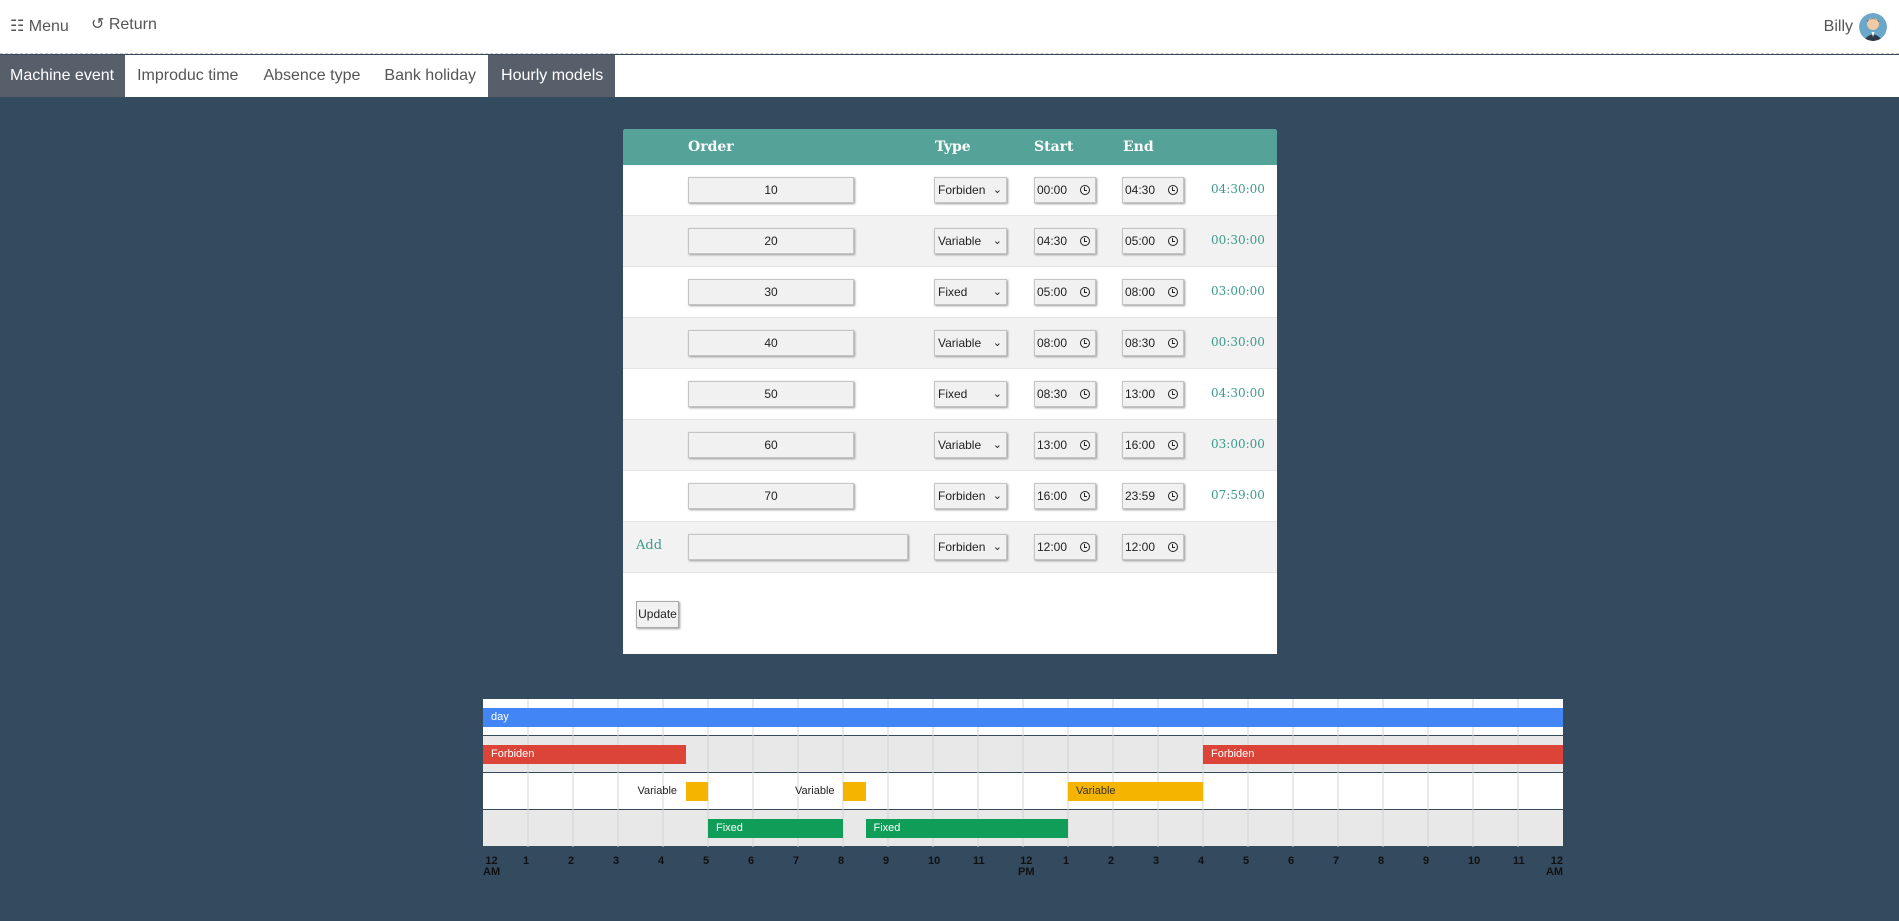  I want to click on start-time-input: 16:00, so click(1065, 496).